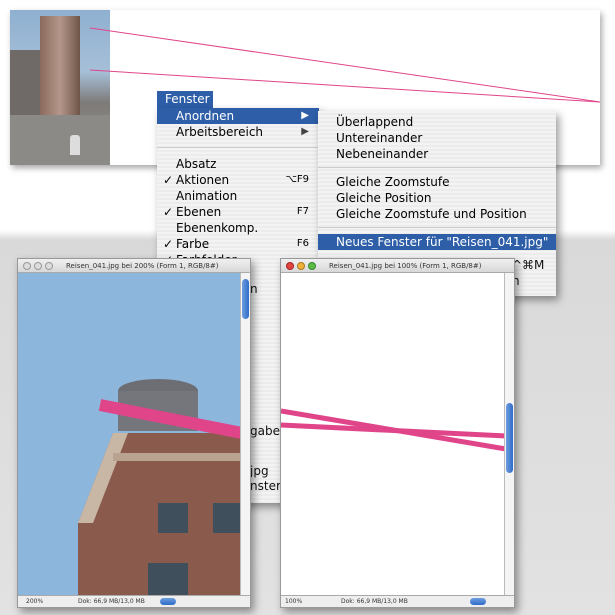 This screenshot has width=615, height=615. I want to click on title-bar: Reisen_041.jpg bei 200% (Form 1, RGB/8#), so click(134, 266).